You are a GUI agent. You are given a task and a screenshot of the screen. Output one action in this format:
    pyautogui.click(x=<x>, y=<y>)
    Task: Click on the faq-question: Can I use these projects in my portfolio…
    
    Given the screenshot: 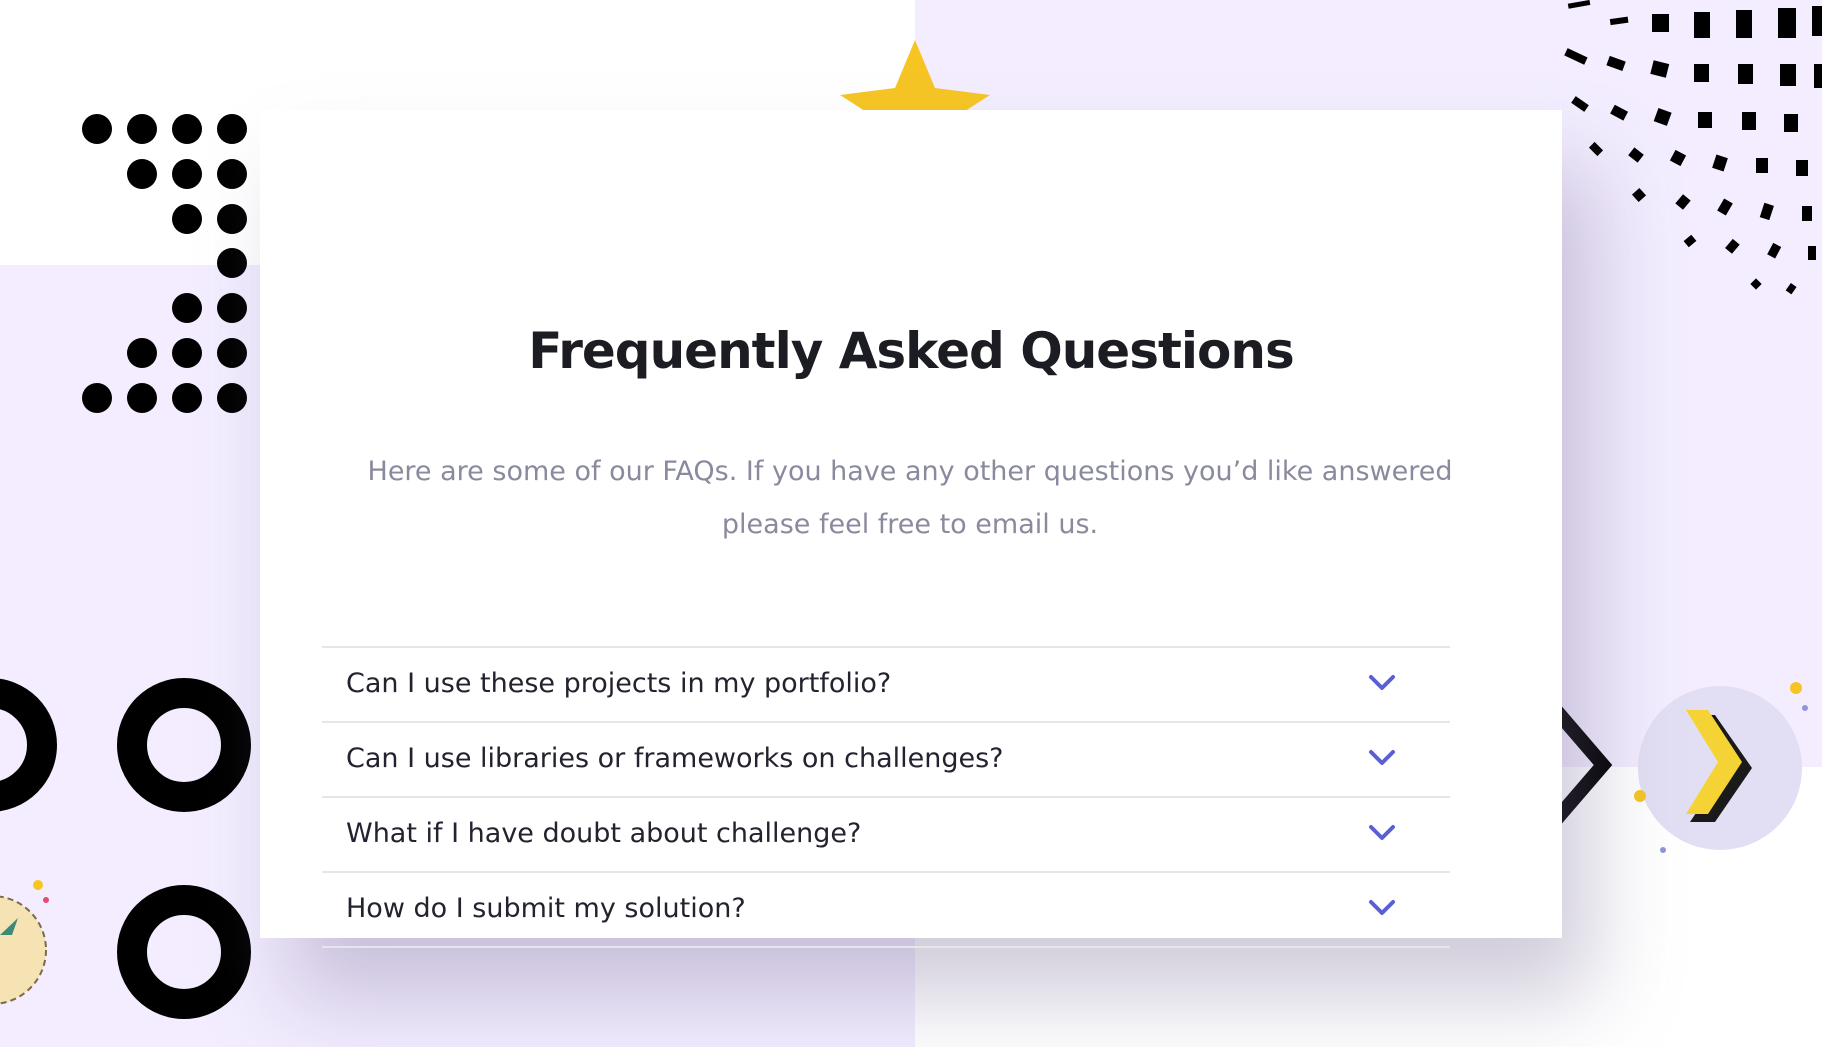 What is the action you would take?
    pyautogui.click(x=619, y=683)
    